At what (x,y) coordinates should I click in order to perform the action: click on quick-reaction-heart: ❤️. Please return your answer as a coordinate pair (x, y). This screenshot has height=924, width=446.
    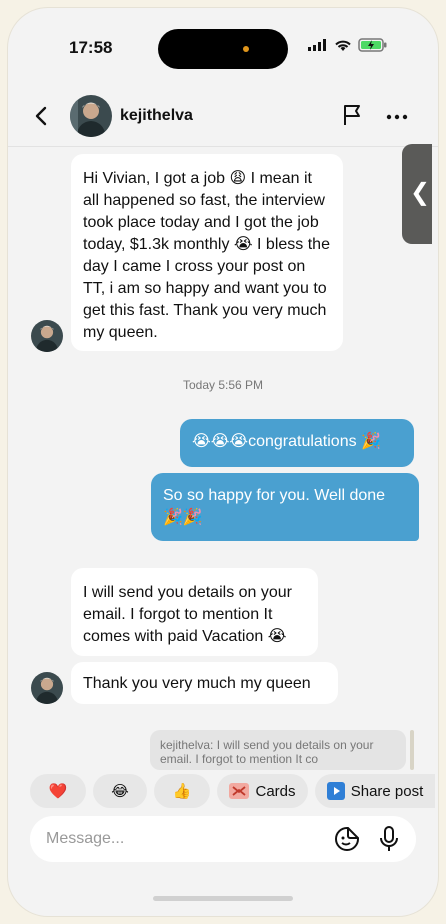
    Looking at the image, I should click on (58, 791).